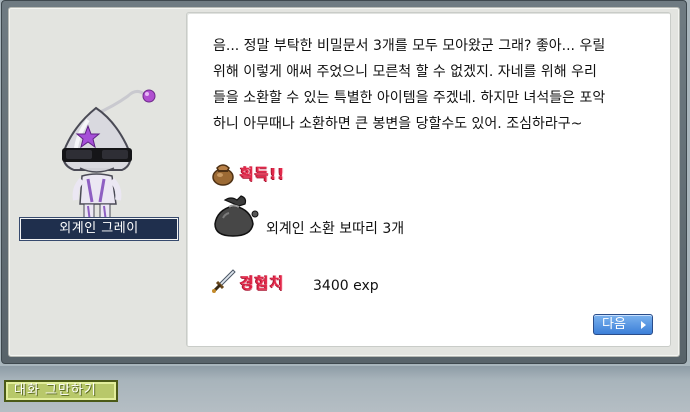  I want to click on sword-icon, so click(224, 281).